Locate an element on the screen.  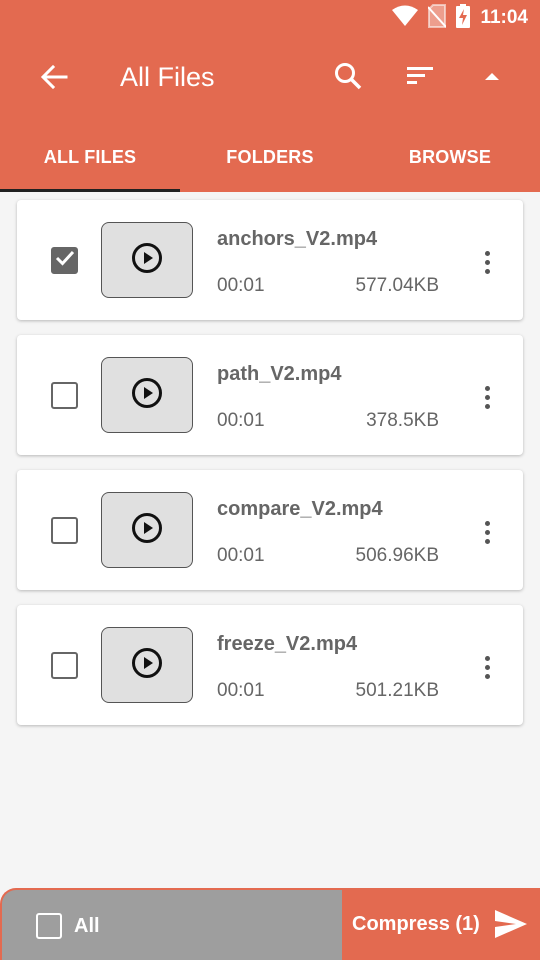
wifi-icon is located at coordinates (405, 18).